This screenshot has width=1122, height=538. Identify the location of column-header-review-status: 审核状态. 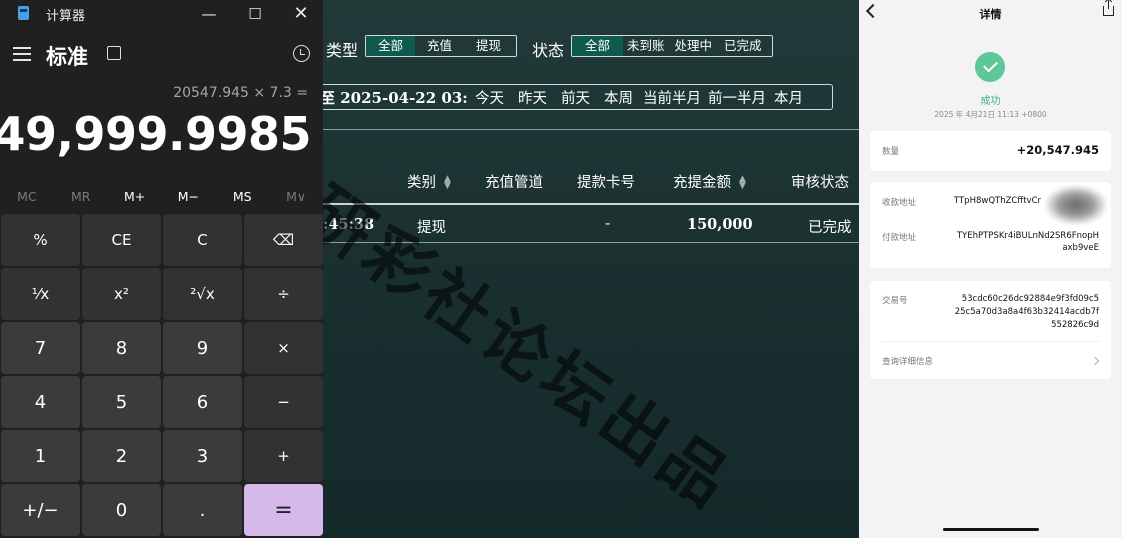
(820, 183).